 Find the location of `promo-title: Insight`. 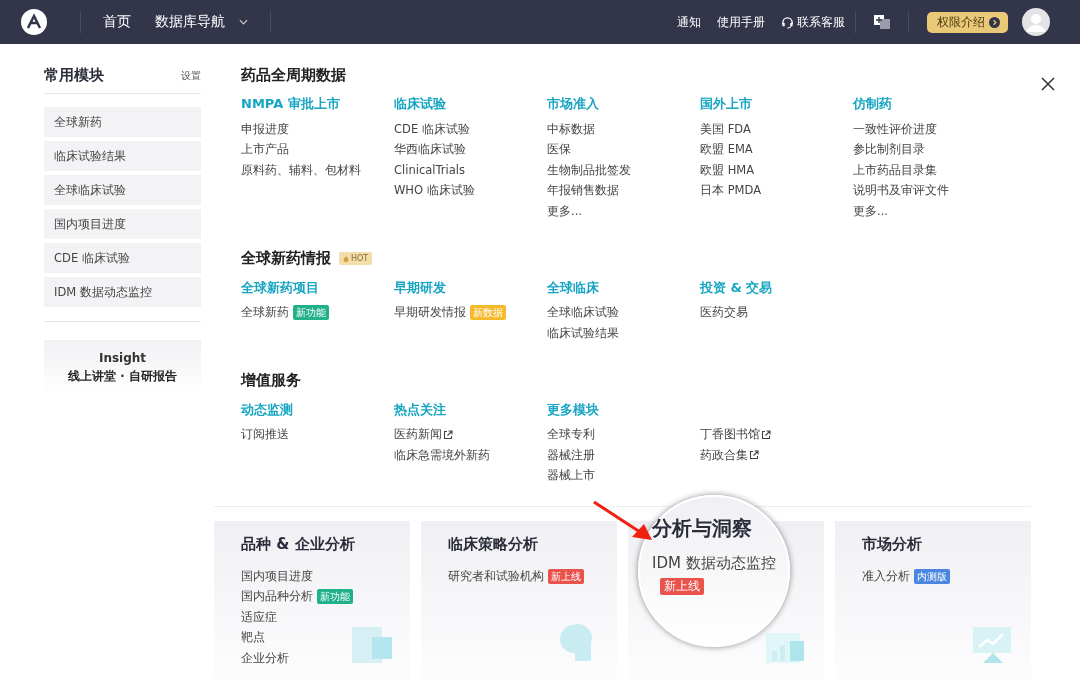

promo-title: Insight is located at coordinates (122, 357).